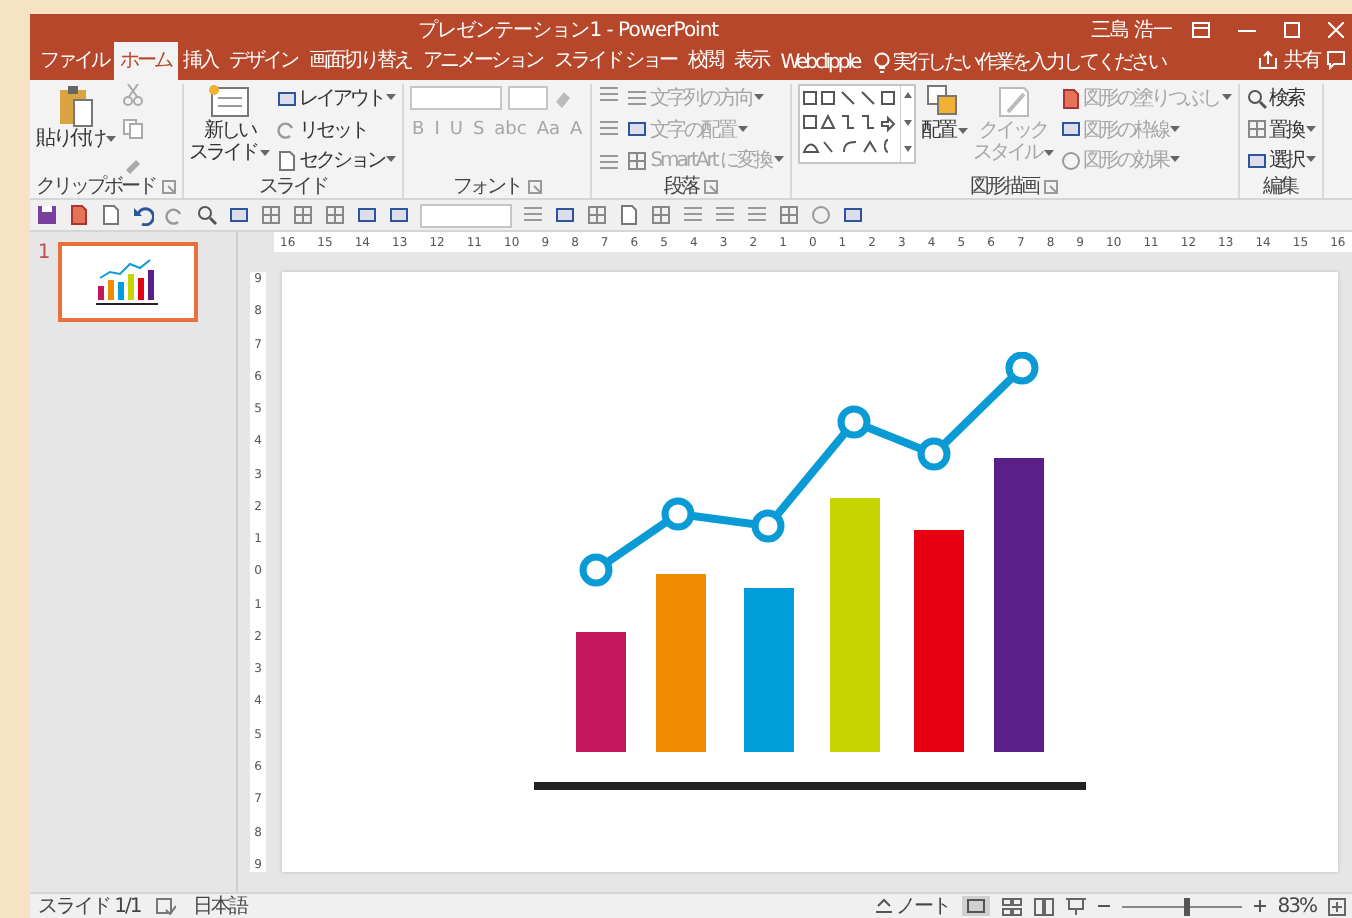  I want to click on close-icon, so click(1336, 30).